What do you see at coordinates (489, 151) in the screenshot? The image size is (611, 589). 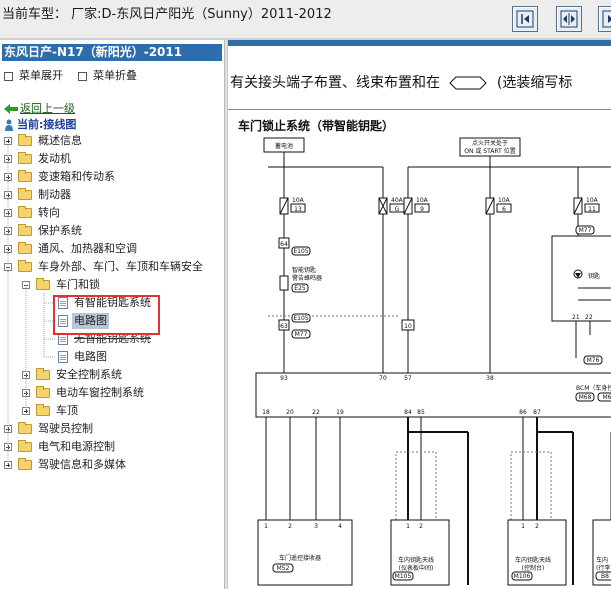 I see `ignition-label-2: ON 或 START 位置` at bounding box center [489, 151].